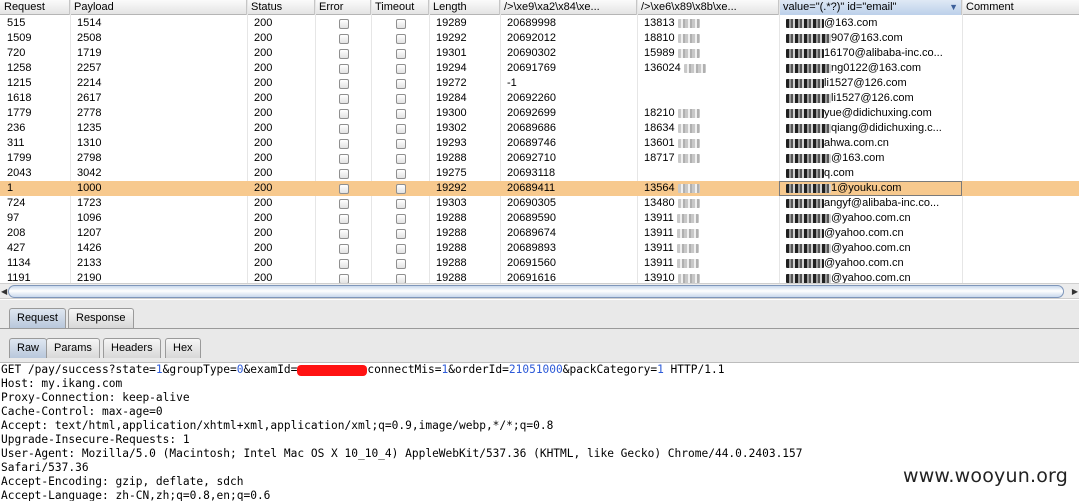 The height and width of the screenshot is (501, 1079). Describe the element at coordinates (37, 318) in the screenshot. I see `tab-request: Request` at that location.